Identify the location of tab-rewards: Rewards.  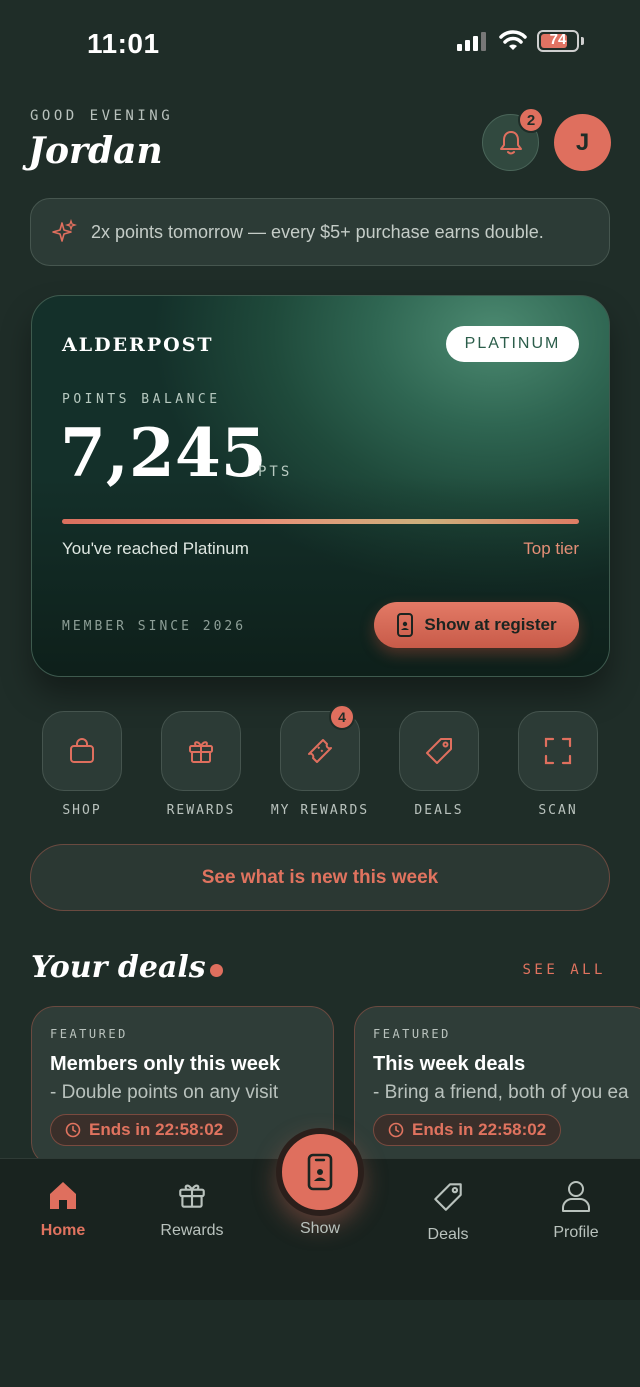
(192, 1209).